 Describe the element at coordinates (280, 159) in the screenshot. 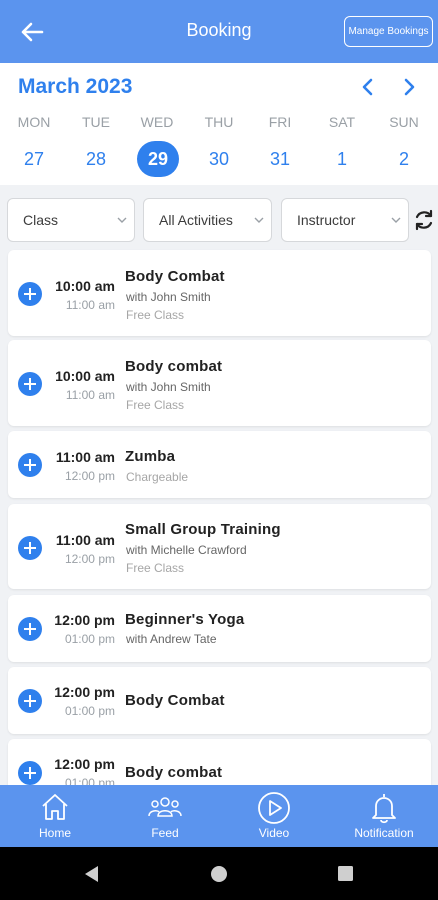

I see `date-cell: 31` at that location.